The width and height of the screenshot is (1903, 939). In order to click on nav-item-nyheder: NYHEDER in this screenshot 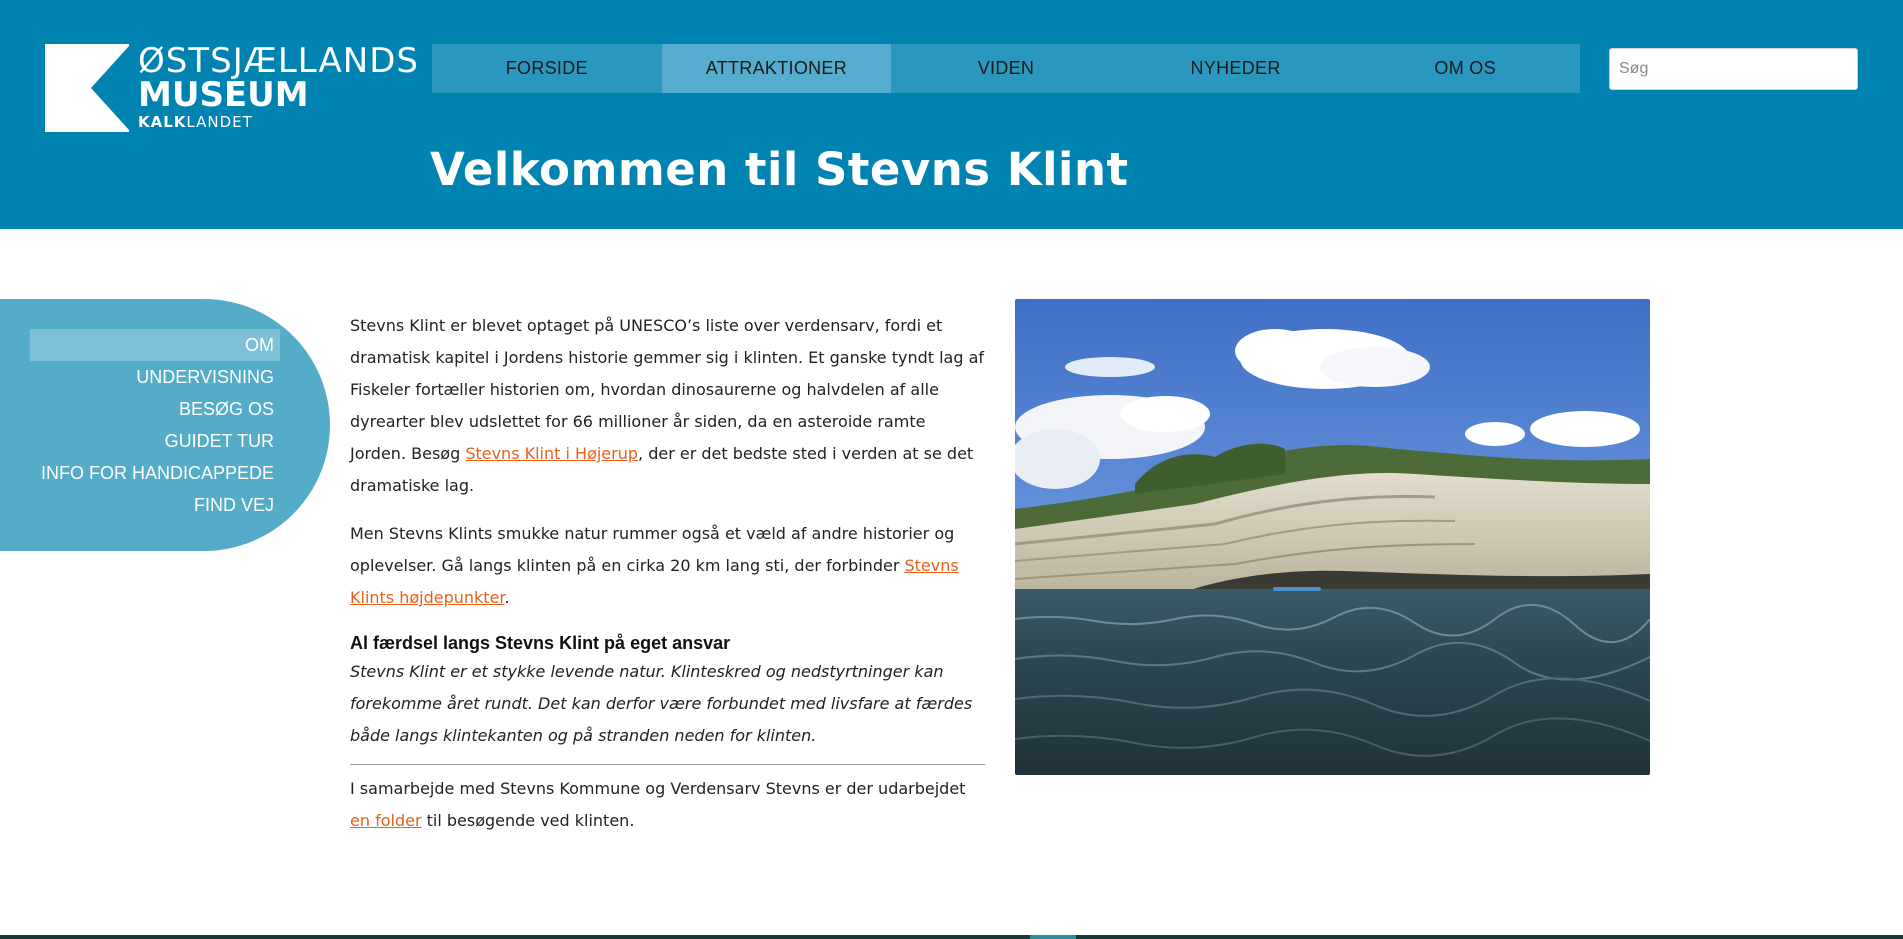, I will do `click(1236, 68)`.